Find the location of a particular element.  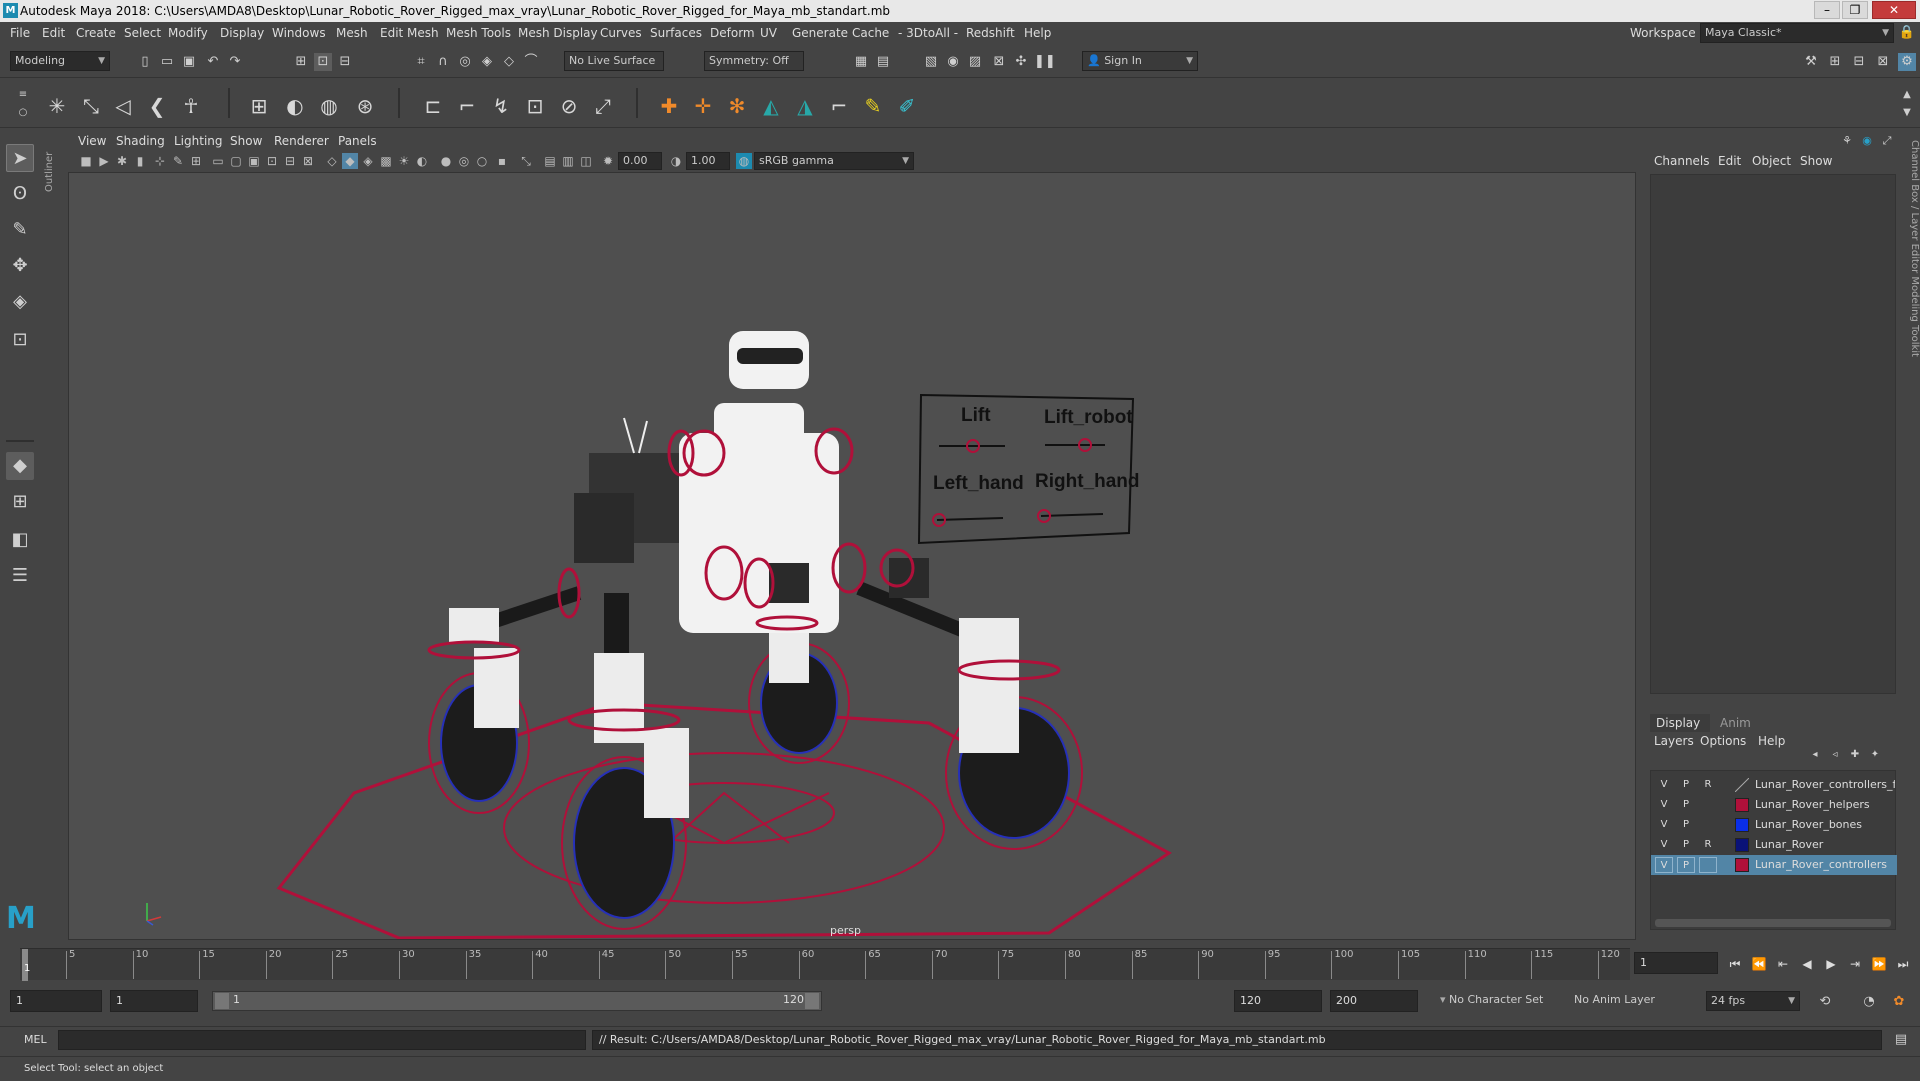

transform-constraint-icon: ✳ is located at coordinates (57, 106).